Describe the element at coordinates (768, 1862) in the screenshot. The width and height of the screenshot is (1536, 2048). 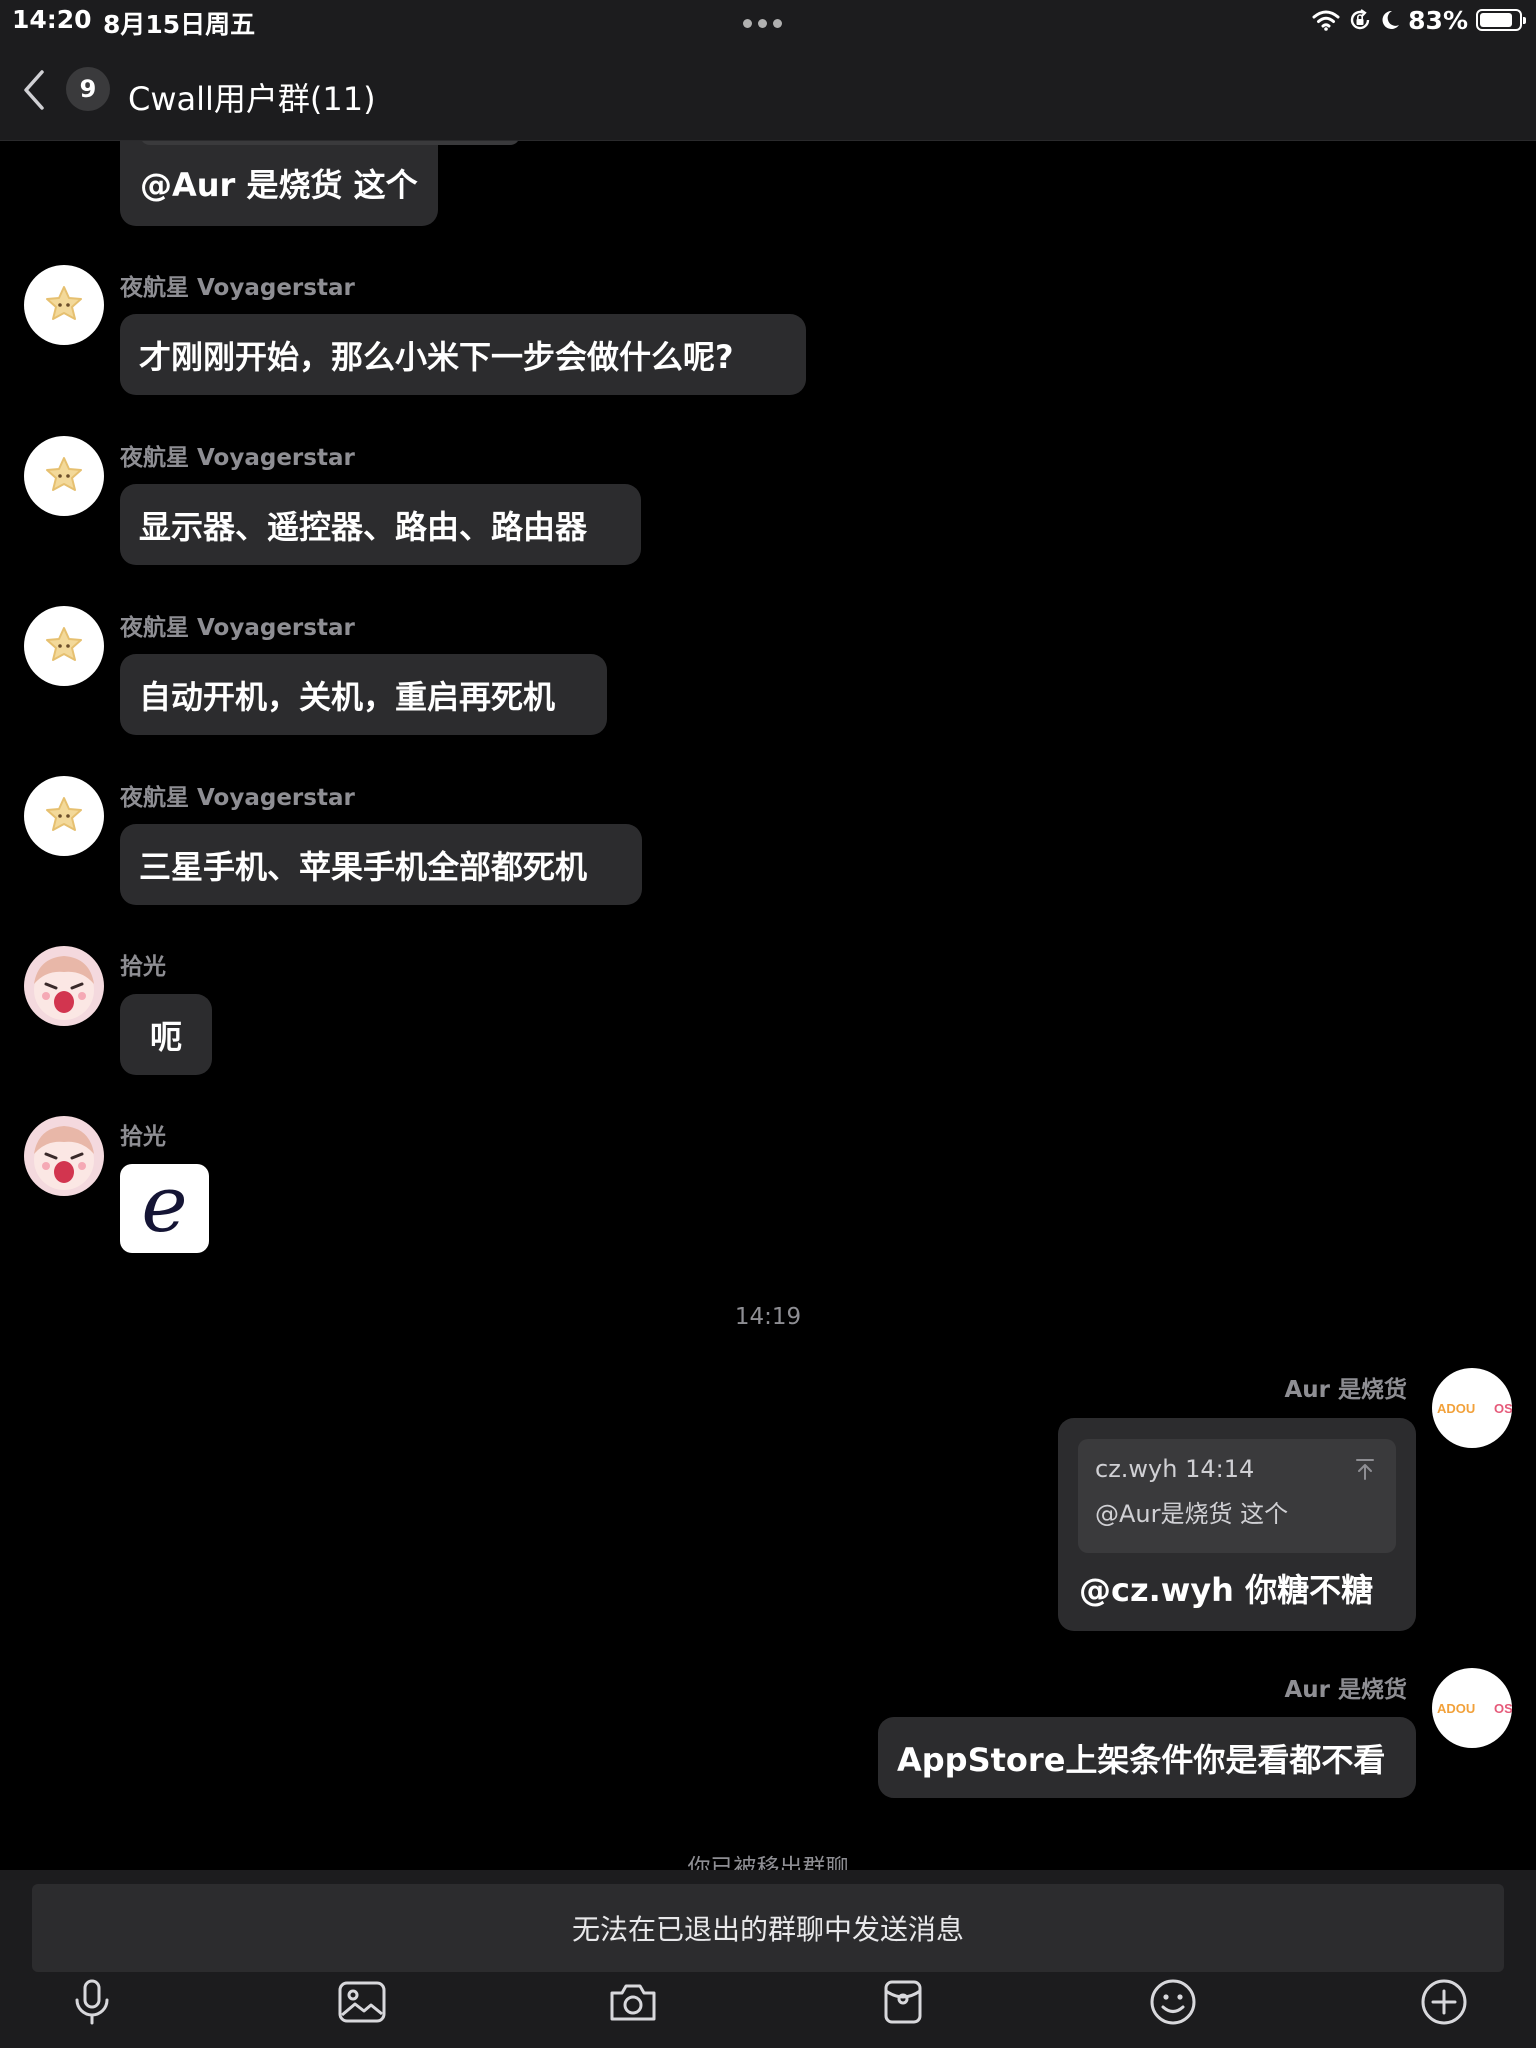
I see `system-notice: 你已被移出群聊` at that location.